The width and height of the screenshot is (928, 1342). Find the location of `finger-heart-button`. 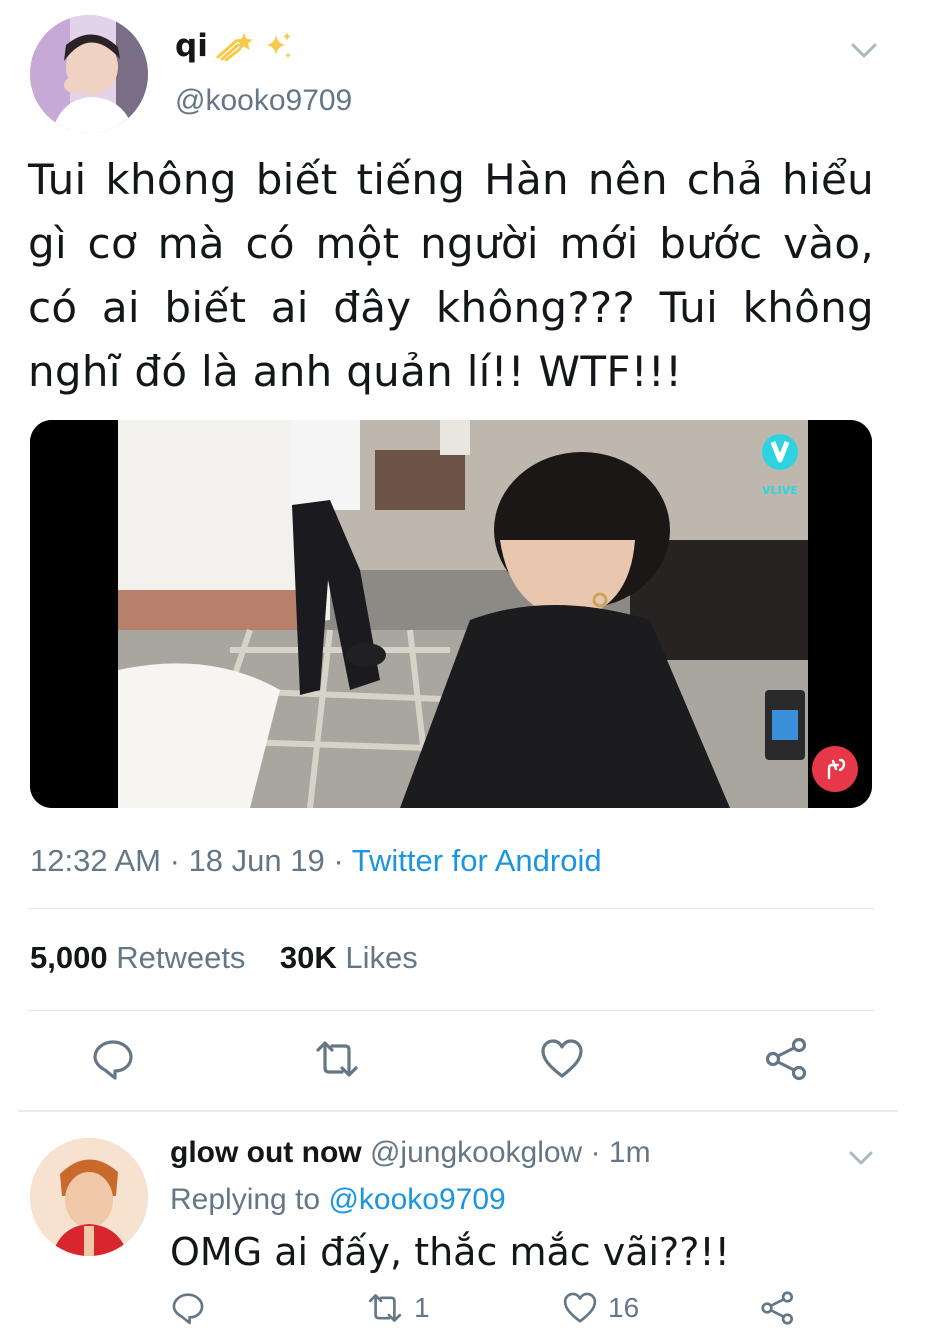

finger-heart-button is located at coordinates (835, 769).